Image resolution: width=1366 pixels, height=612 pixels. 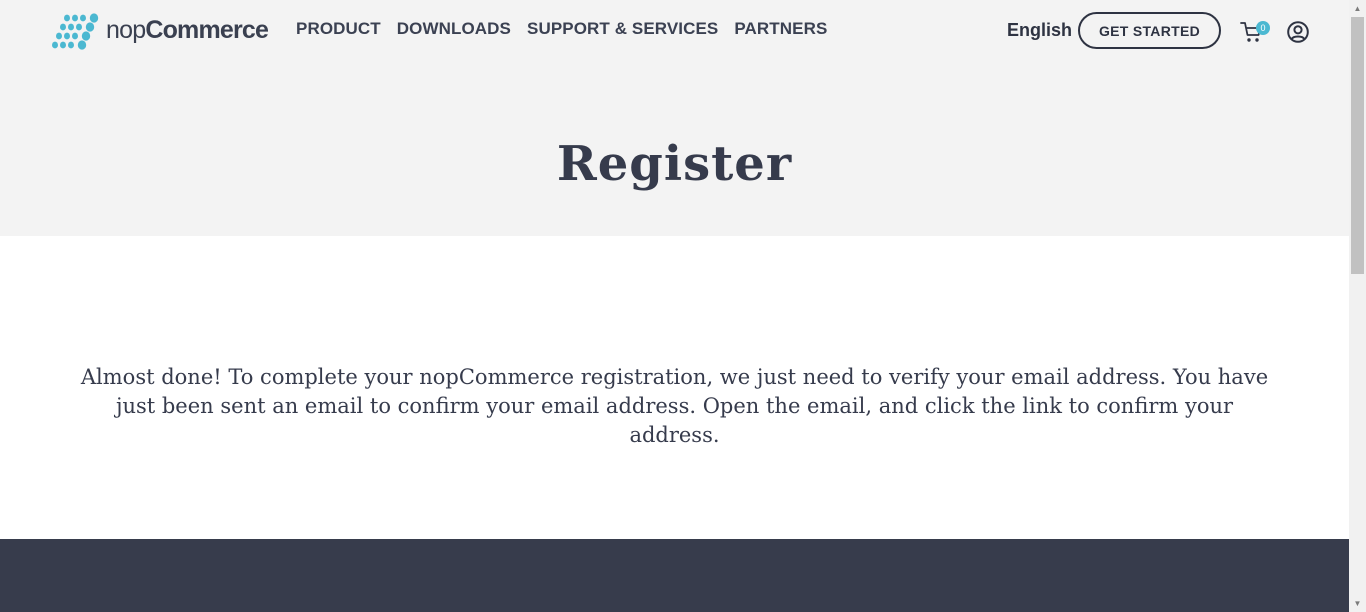 I want to click on get-started-button: GET STARTED, so click(x=1149, y=30).